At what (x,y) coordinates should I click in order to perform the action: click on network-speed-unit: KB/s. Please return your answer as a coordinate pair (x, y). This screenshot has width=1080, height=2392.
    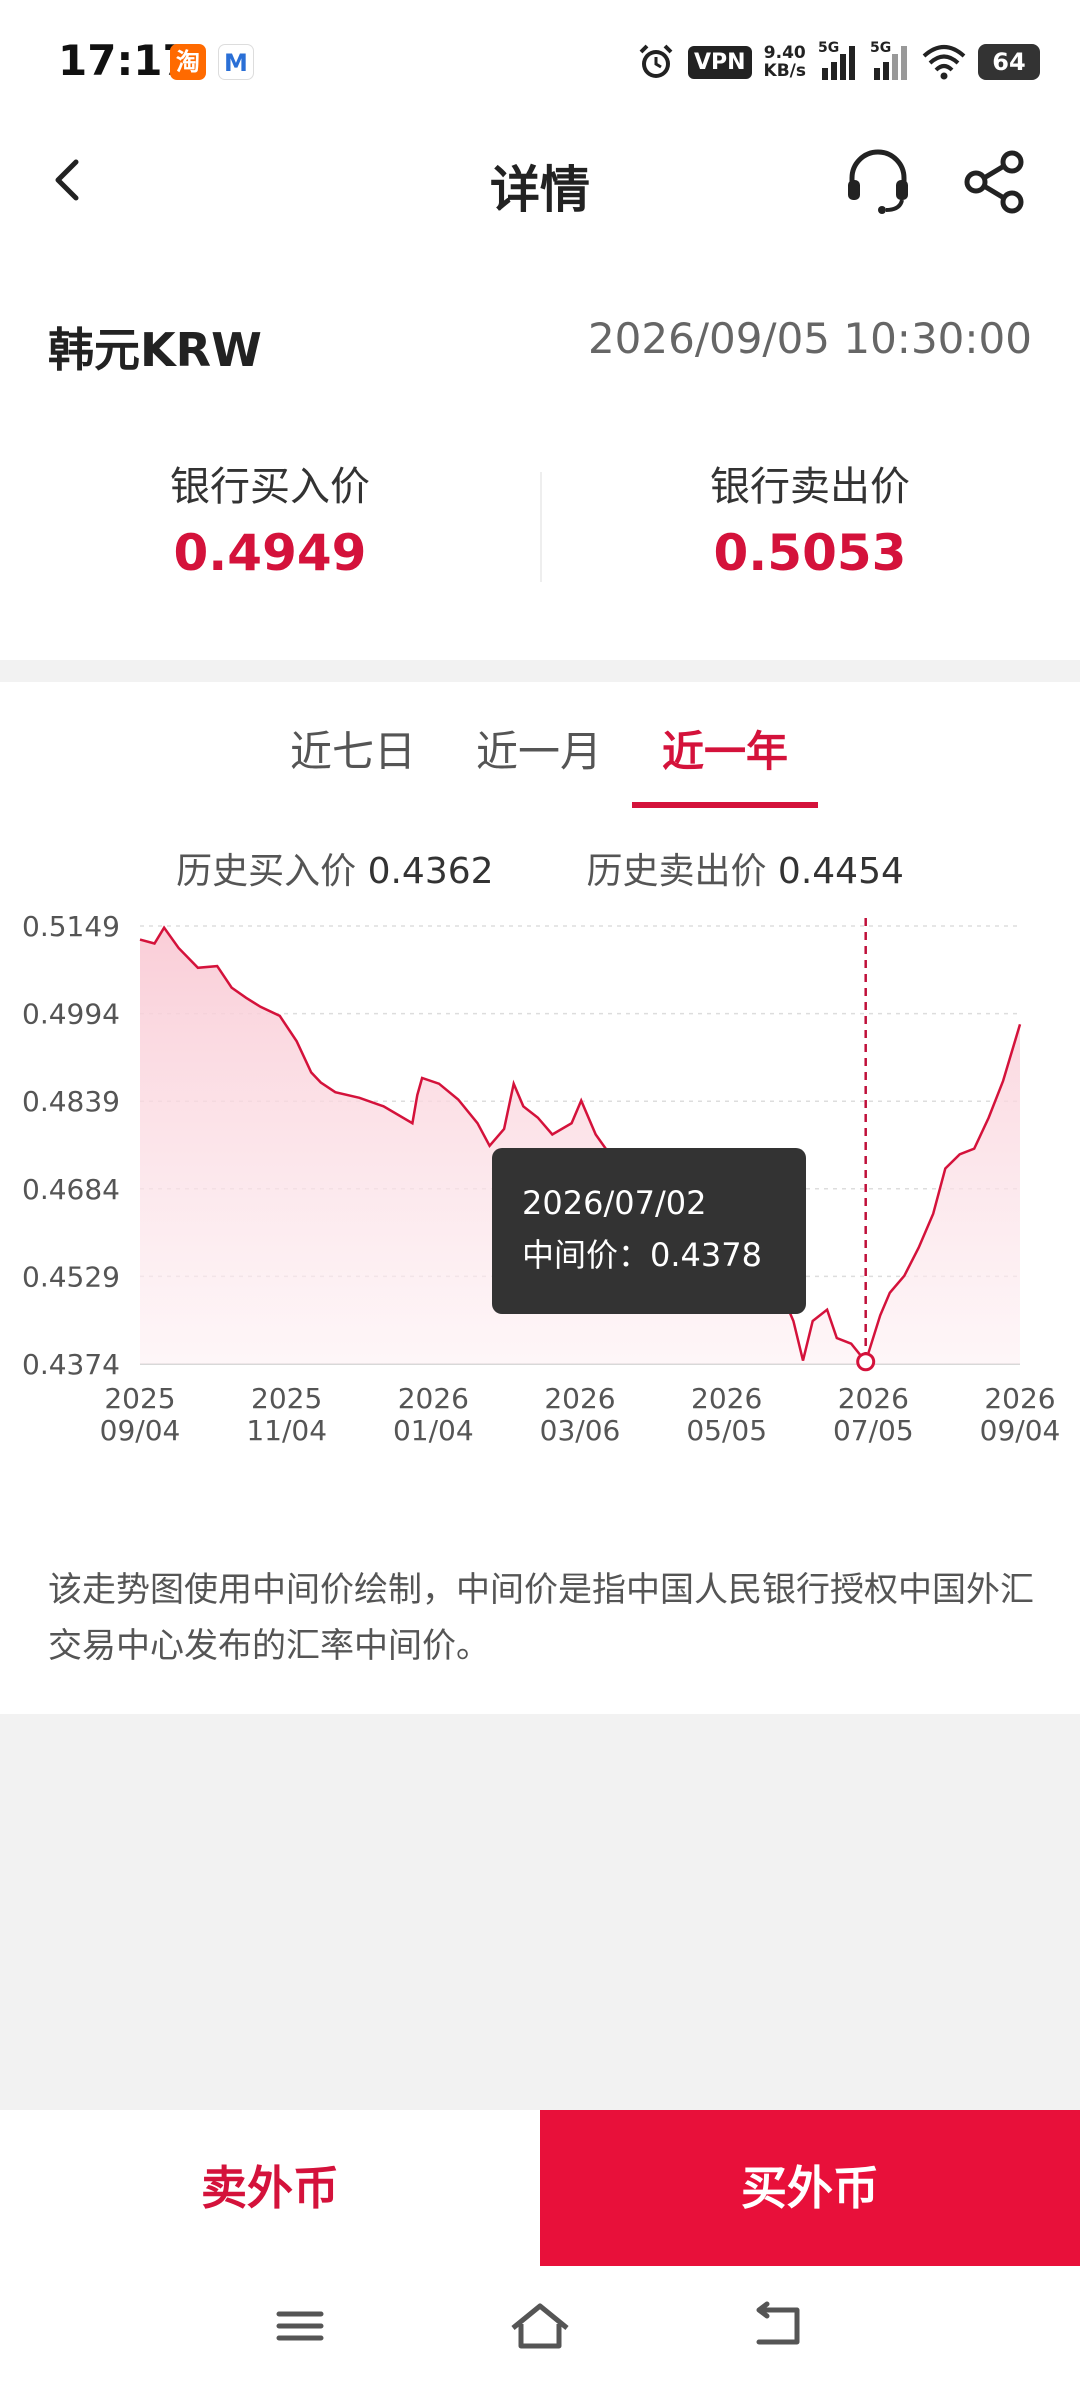
    Looking at the image, I should click on (784, 71).